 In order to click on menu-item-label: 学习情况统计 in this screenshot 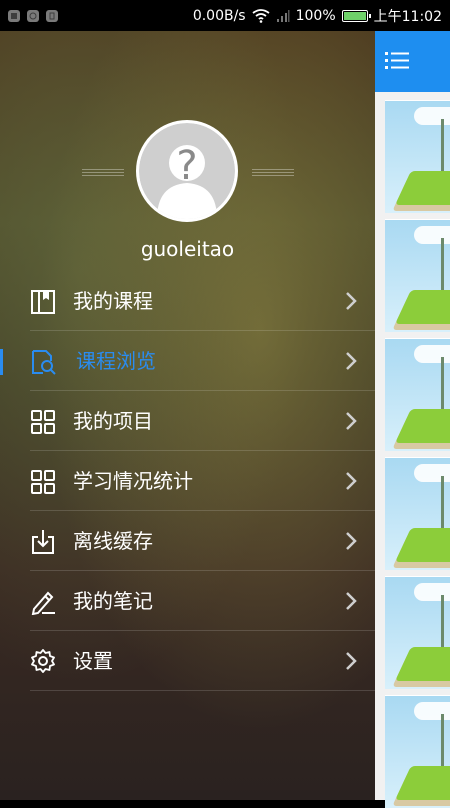, I will do `click(133, 481)`.